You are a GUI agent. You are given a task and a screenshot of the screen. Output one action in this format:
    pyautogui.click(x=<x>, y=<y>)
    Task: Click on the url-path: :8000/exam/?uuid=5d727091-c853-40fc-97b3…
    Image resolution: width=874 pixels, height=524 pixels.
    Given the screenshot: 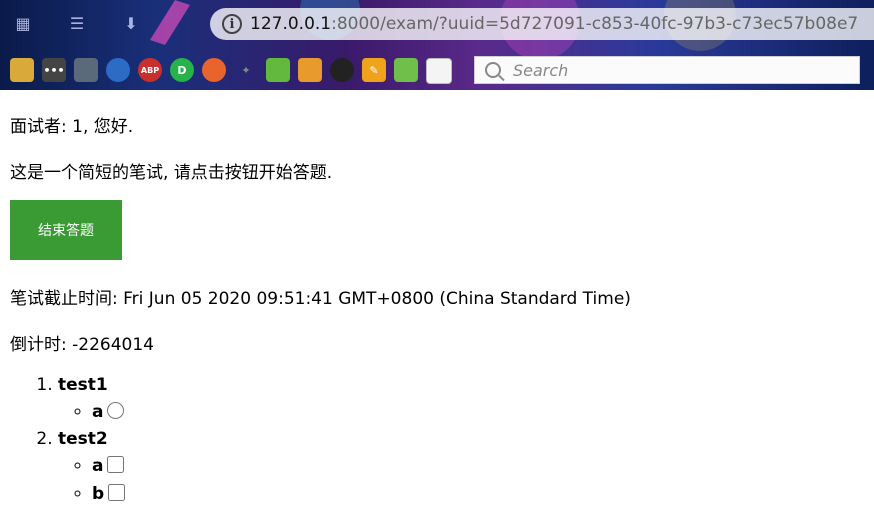 What is the action you would take?
    pyautogui.click(x=595, y=24)
    